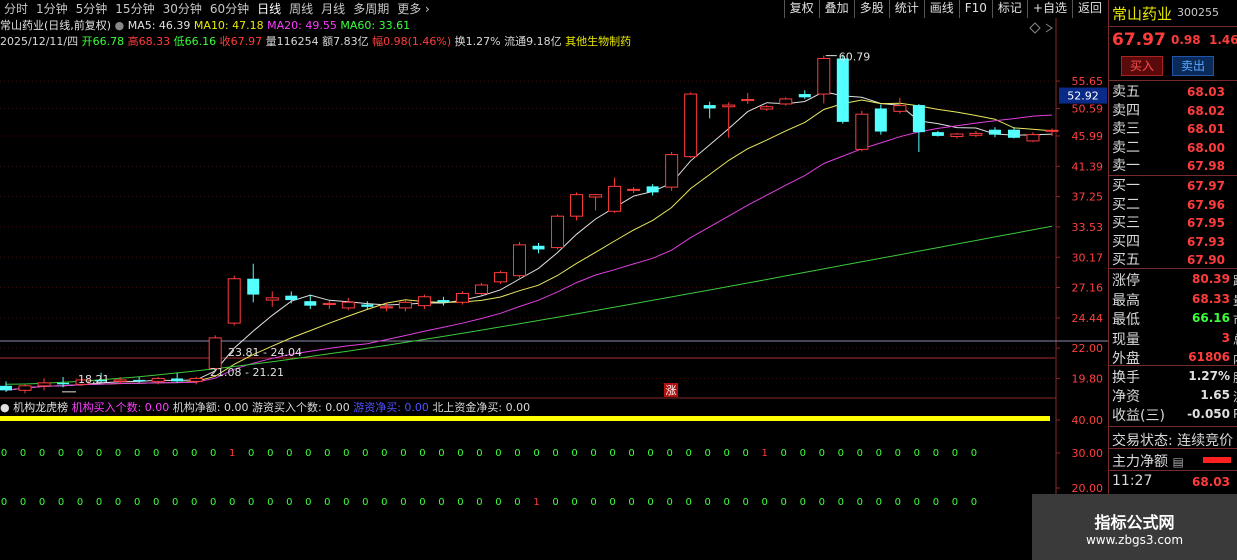 The width and height of the screenshot is (1237, 560). What do you see at coordinates (533, 41) in the screenshot?
I see `bar-float: 流通9.18亿` at bounding box center [533, 41].